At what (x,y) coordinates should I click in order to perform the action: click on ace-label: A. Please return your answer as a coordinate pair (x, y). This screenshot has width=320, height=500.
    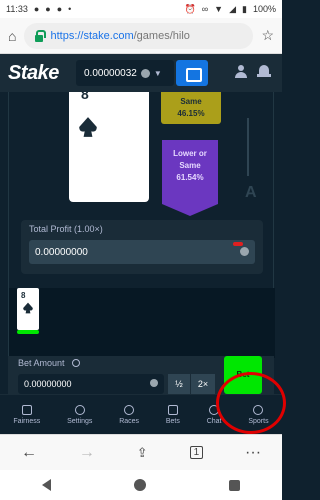
    Looking at the image, I should click on (251, 192).